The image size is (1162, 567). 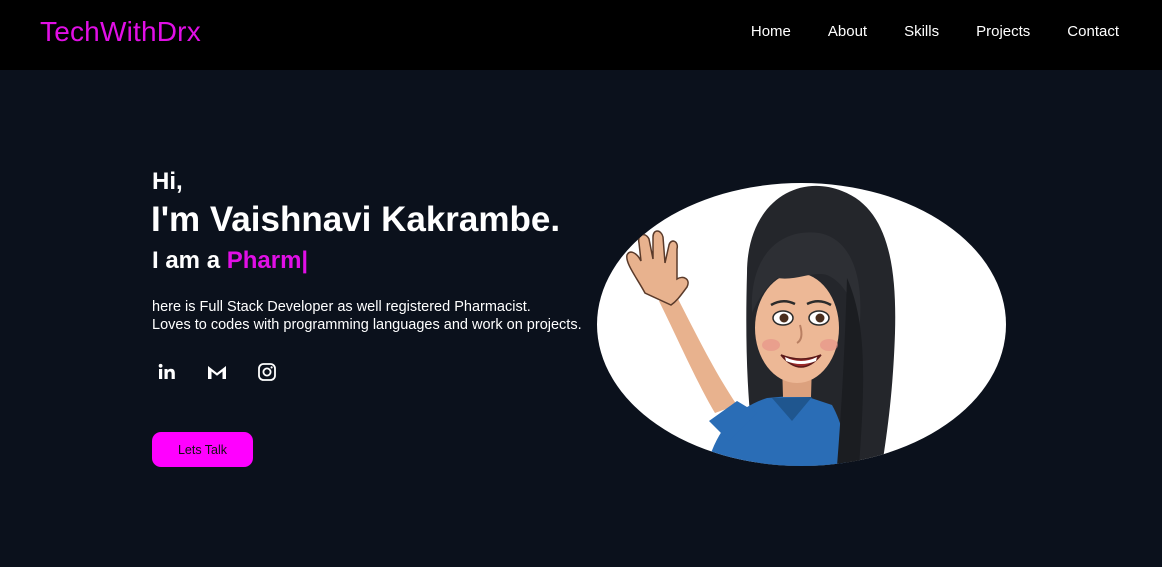 What do you see at coordinates (264, 260) in the screenshot?
I see `role-typed-word: Pharm` at bounding box center [264, 260].